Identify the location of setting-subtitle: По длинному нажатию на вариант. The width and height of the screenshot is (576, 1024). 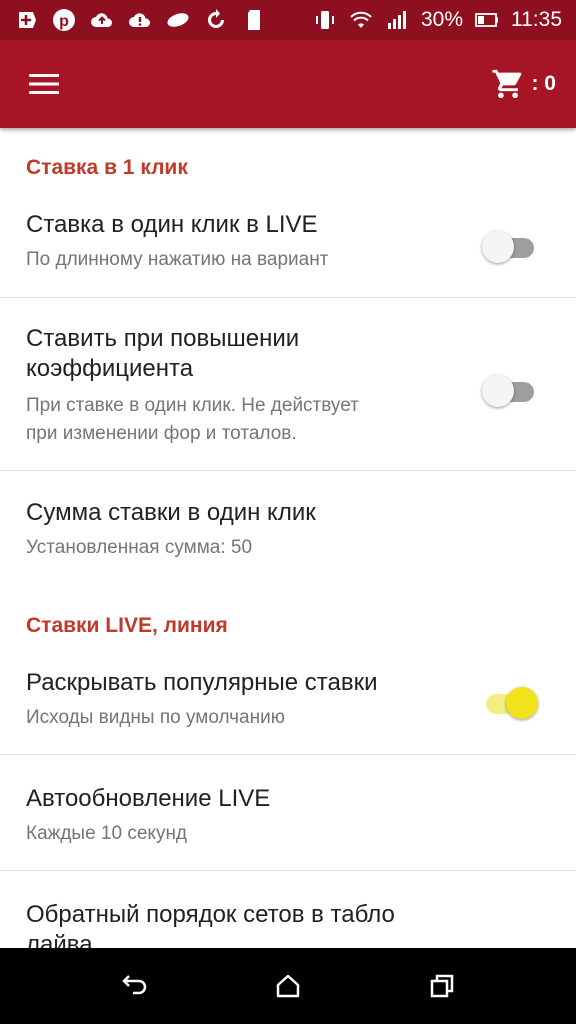
(177, 259).